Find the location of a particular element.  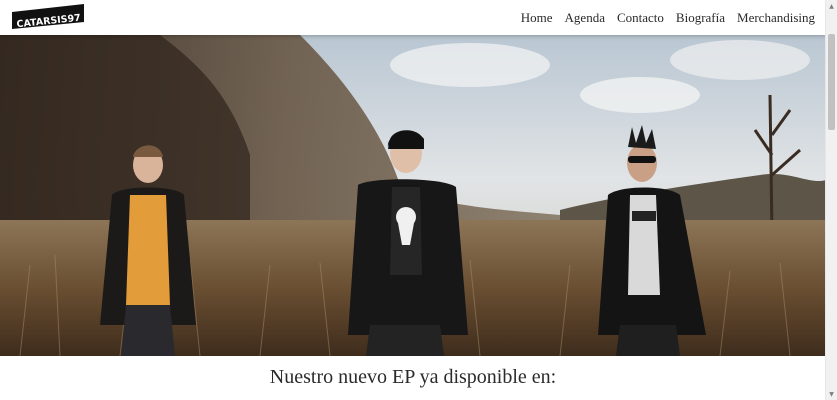

nav-agenda: Agenda is located at coordinates (585, 18).